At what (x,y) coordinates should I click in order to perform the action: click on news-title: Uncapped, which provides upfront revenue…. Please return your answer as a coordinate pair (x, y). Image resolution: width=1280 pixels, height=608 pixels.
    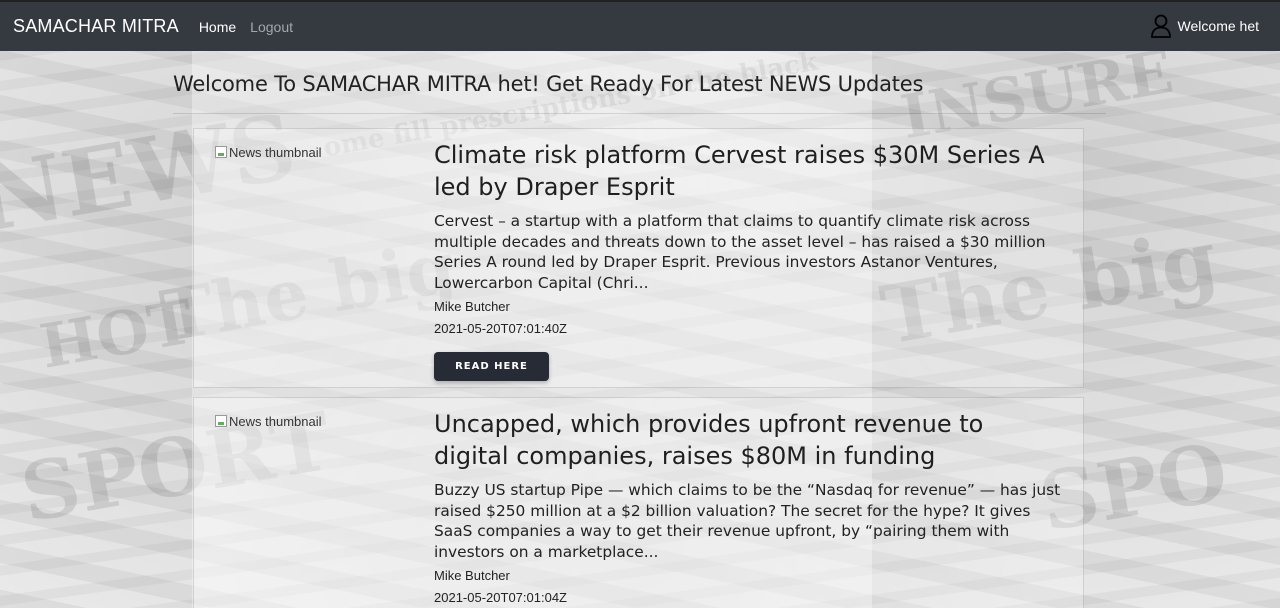
    Looking at the image, I should click on (709, 440).